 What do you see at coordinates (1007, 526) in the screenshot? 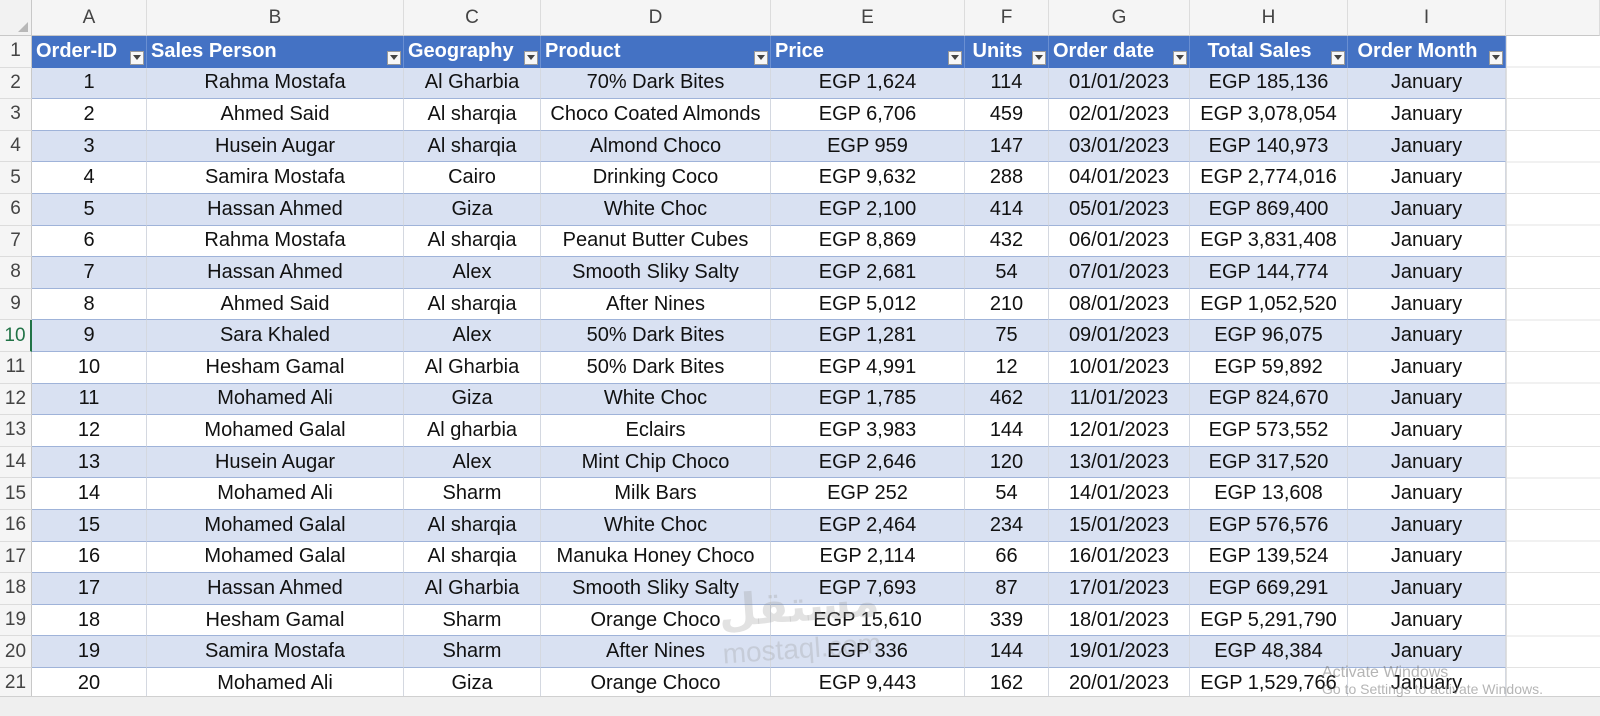
I see `table-cell: 234` at bounding box center [1007, 526].